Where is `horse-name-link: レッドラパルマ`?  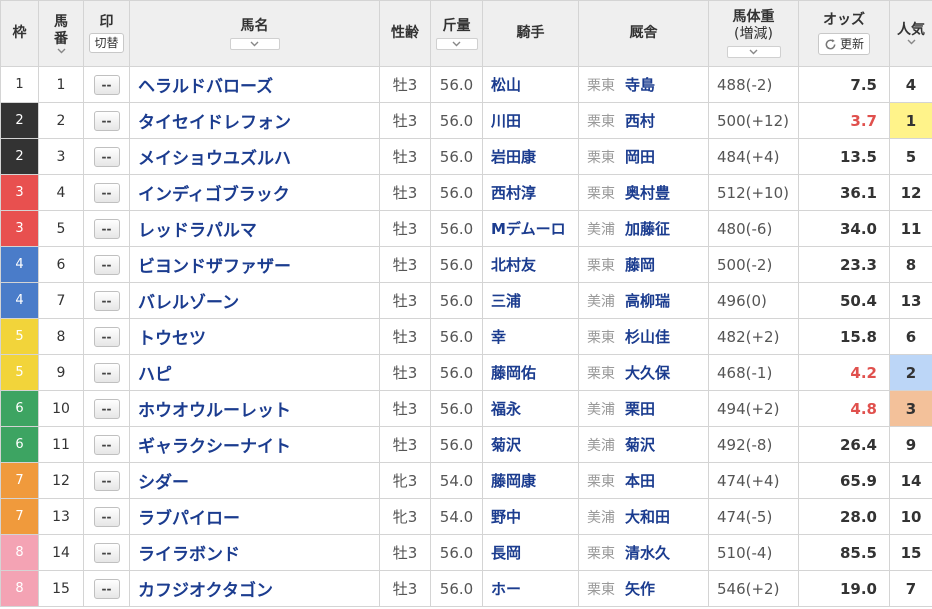
horse-name-link: レッドラパルマ is located at coordinates (197, 231).